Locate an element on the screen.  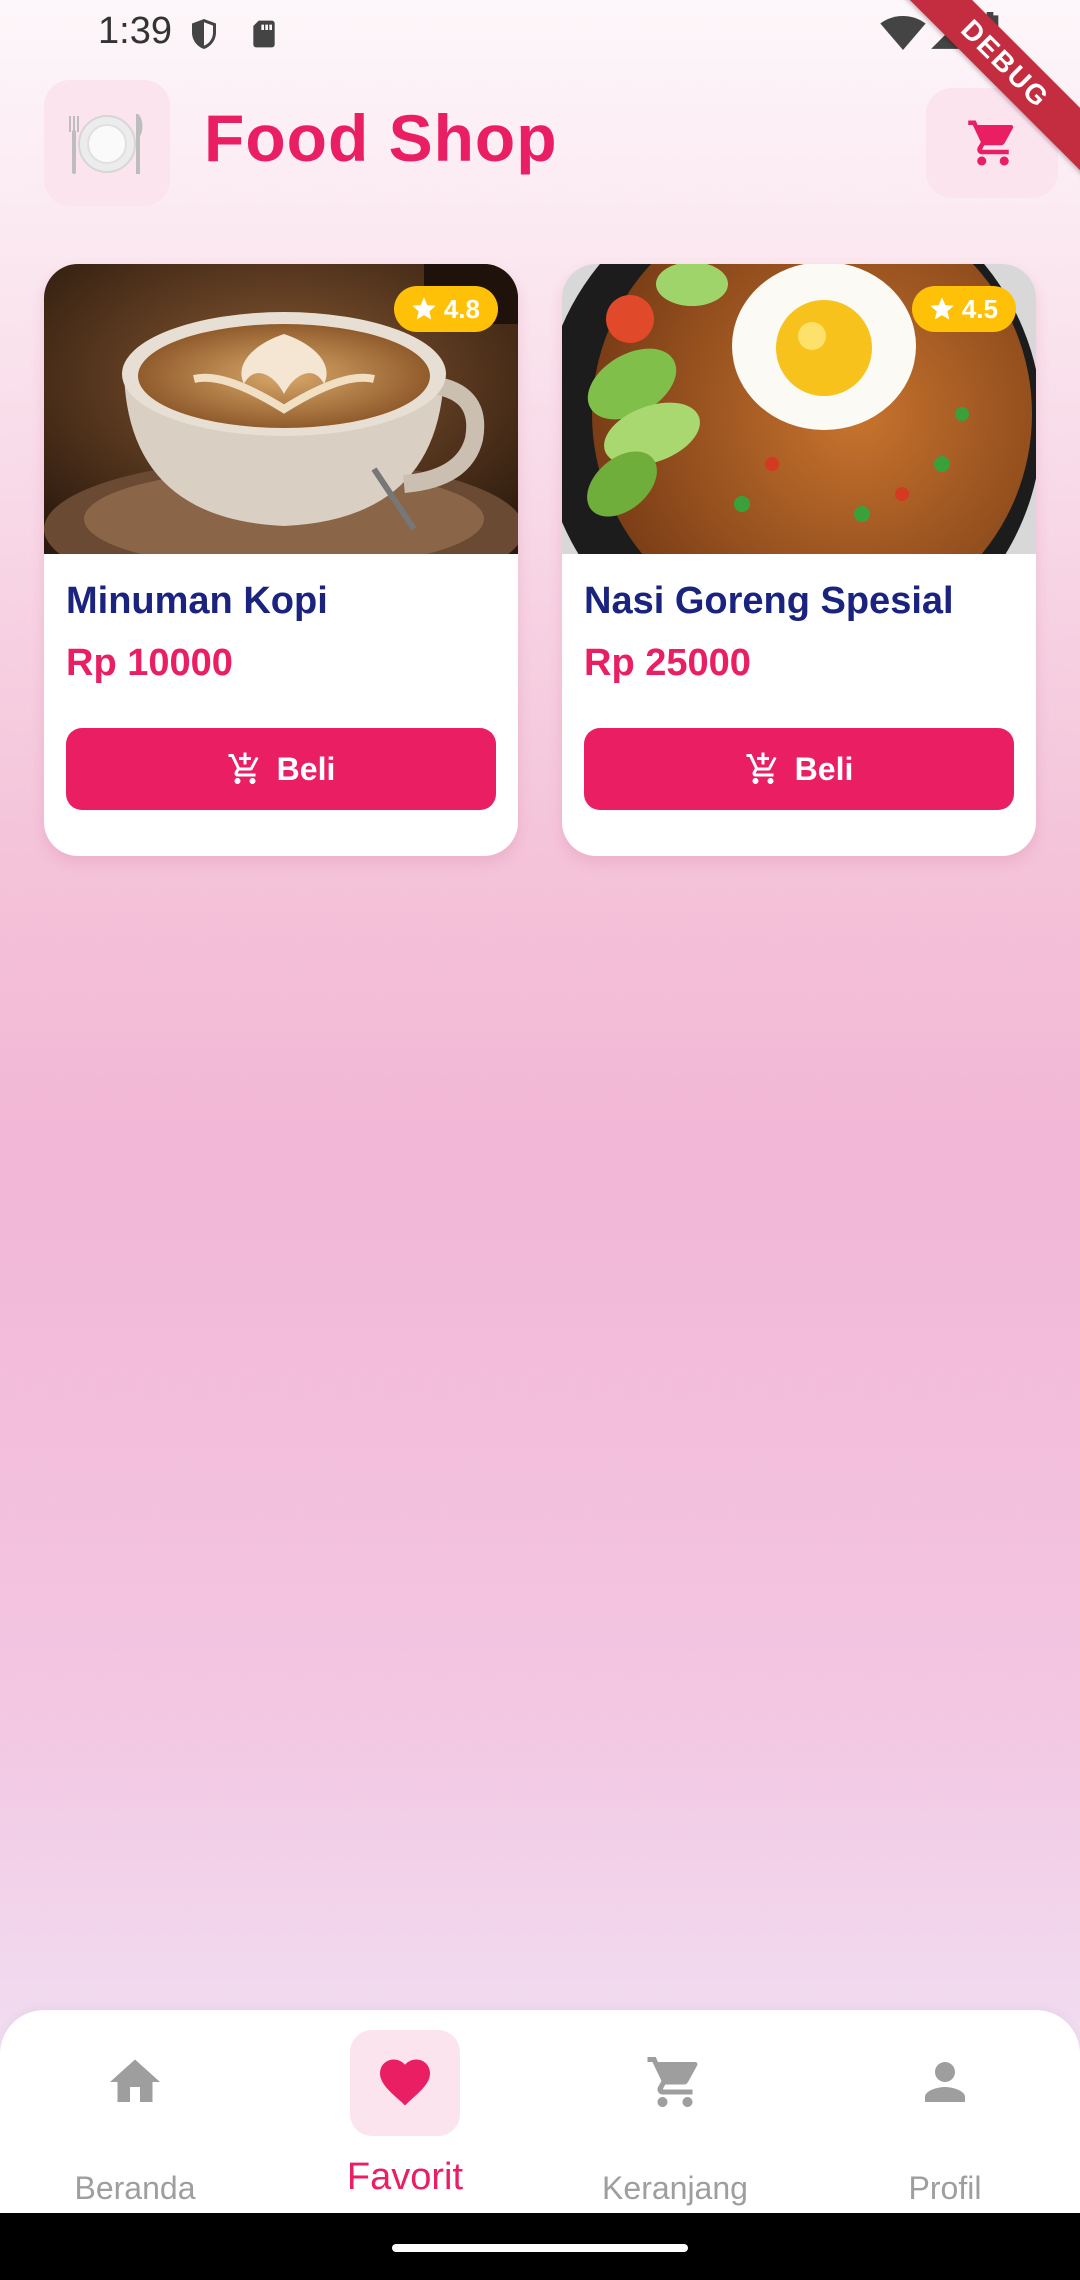
plate-cutlery-icon is located at coordinates (106, 144).